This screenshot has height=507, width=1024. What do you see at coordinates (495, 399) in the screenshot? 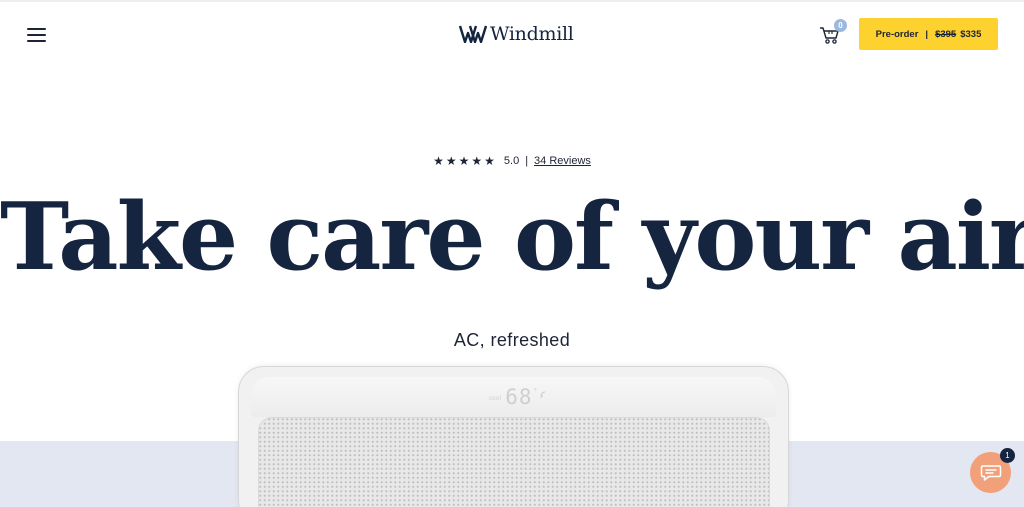
I see `display-mode: cool` at bounding box center [495, 399].